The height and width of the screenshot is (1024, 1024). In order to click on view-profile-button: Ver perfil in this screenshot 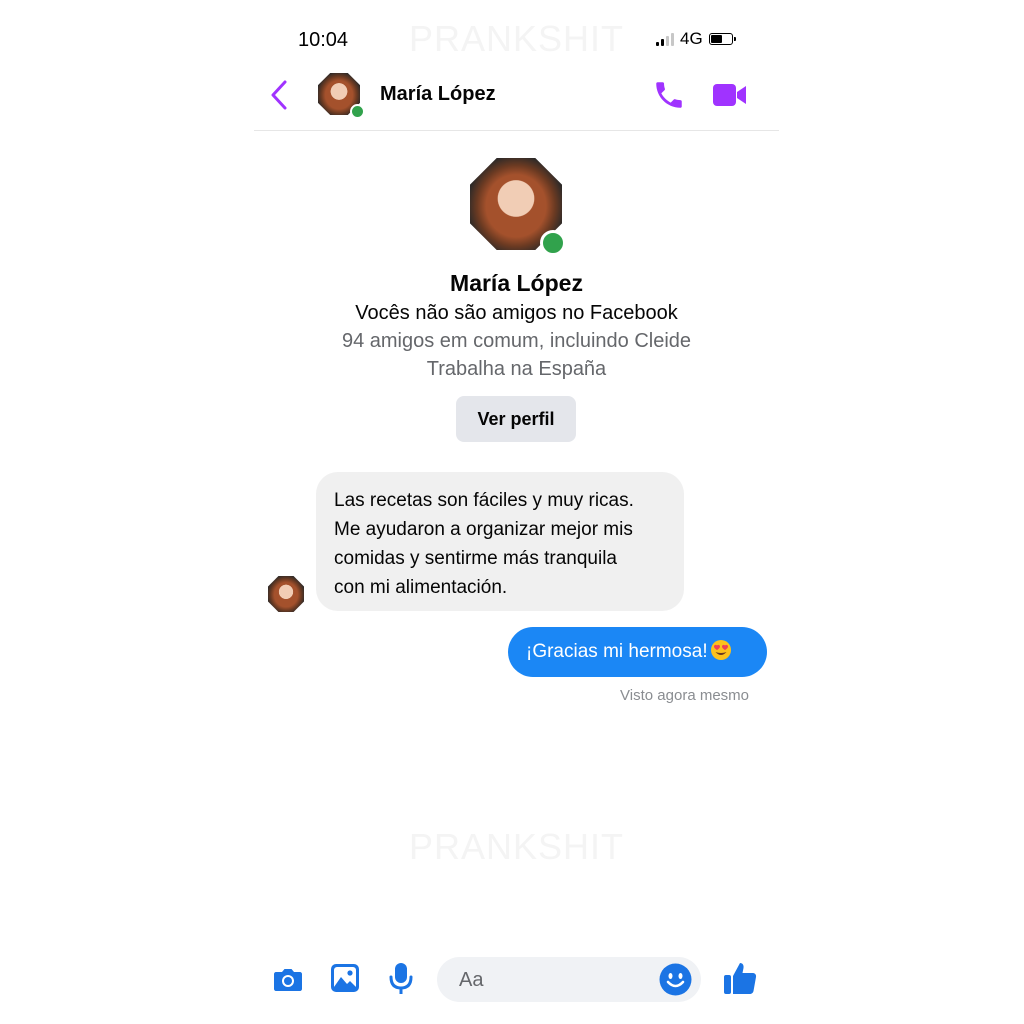, I will do `click(516, 419)`.